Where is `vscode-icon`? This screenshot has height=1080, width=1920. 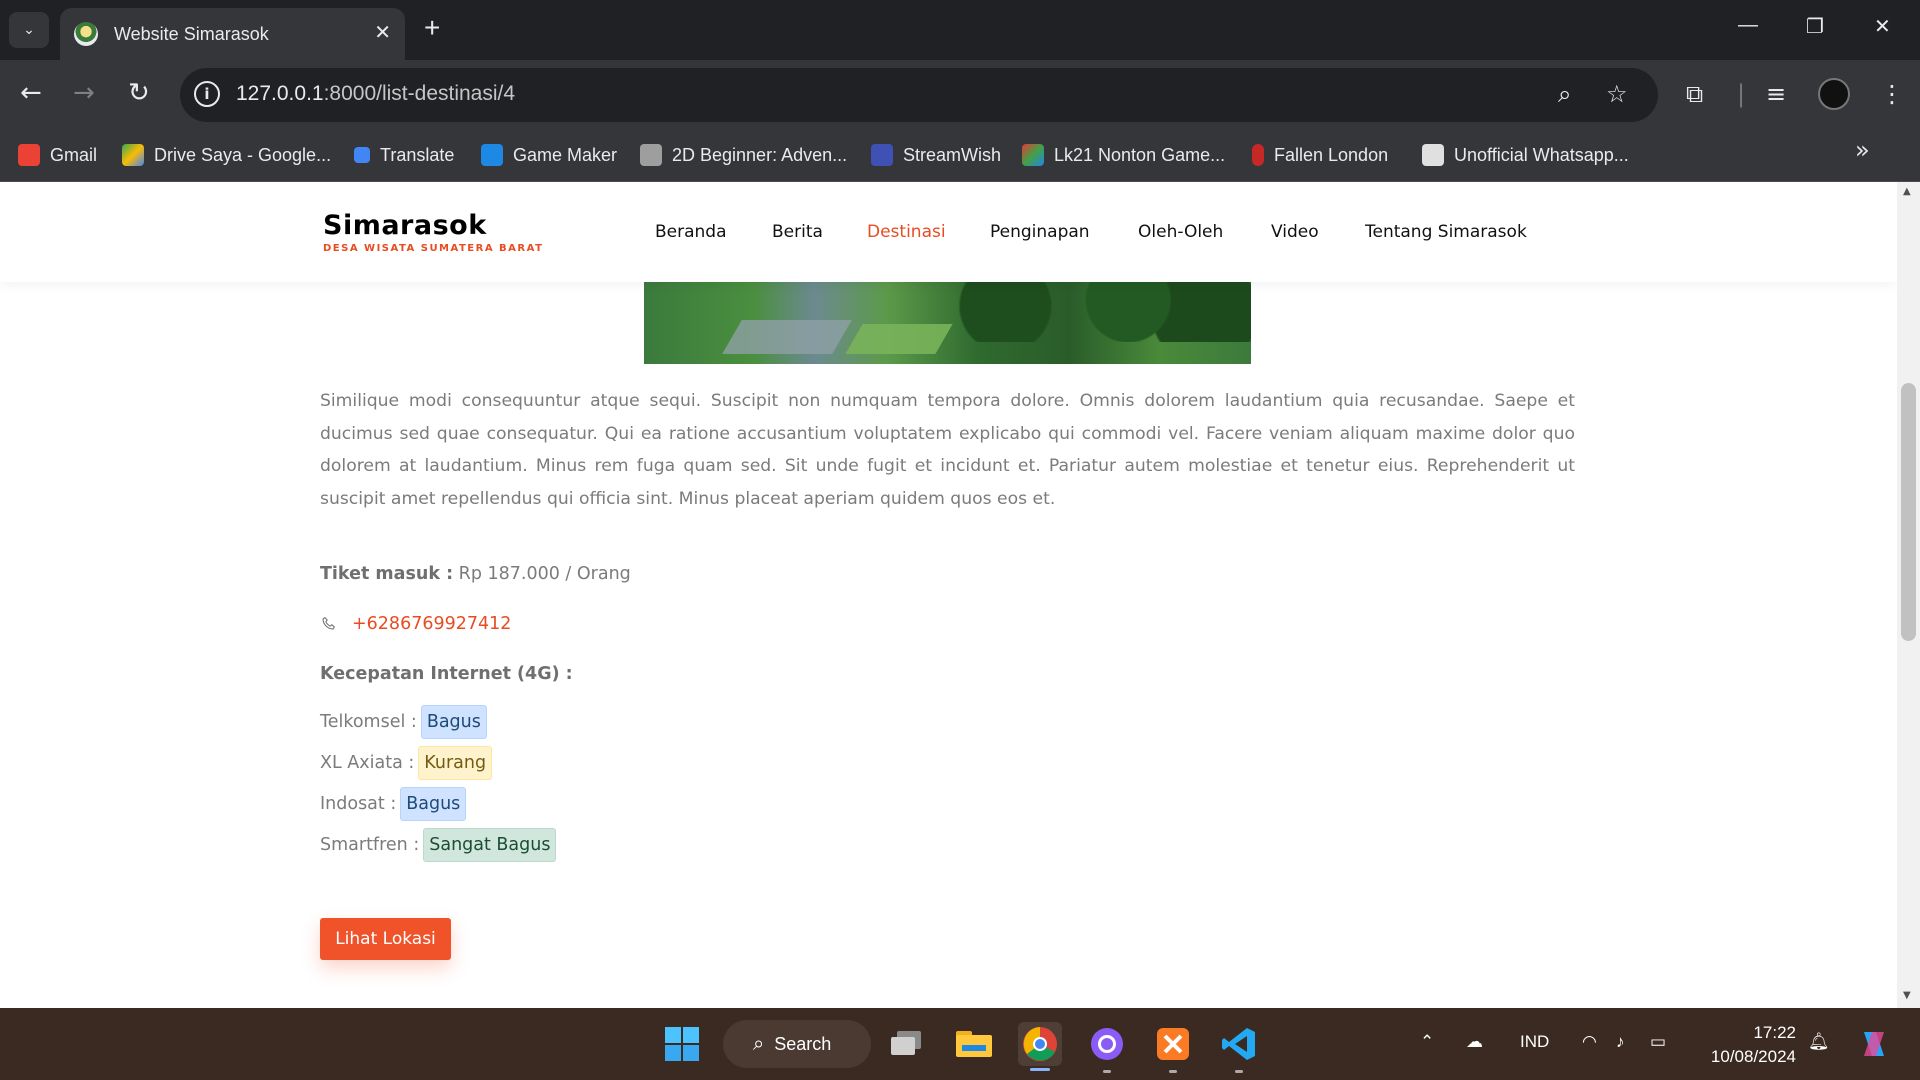 vscode-icon is located at coordinates (1238, 1044).